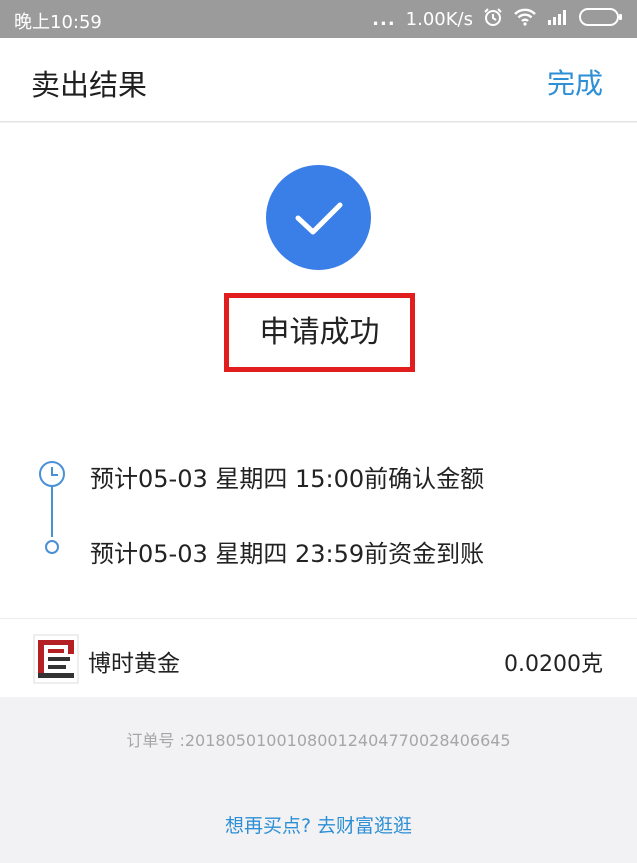 The height and width of the screenshot is (863, 637). I want to click on network-speed: 1.00K/s, so click(439, 19).